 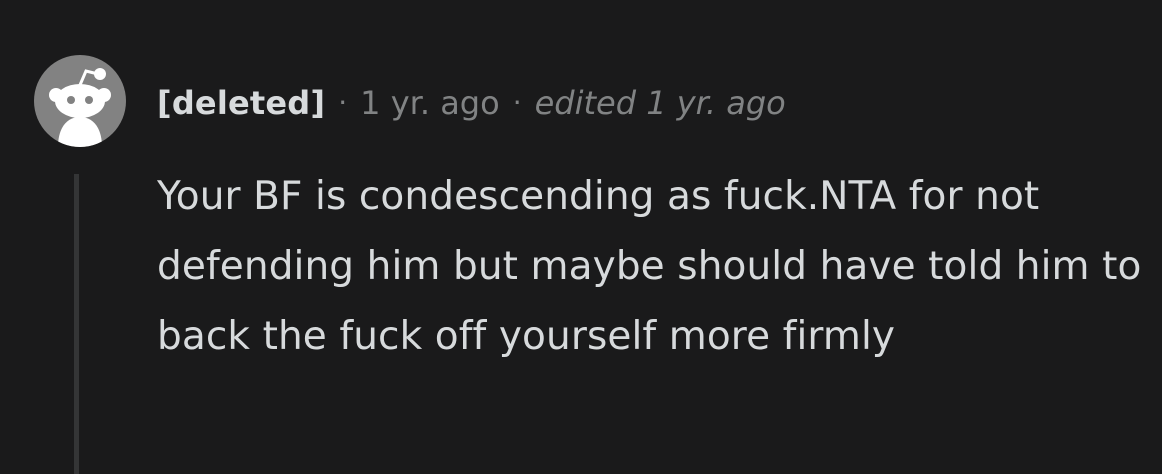 I want to click on thread-line, so click(x=76, y=324).